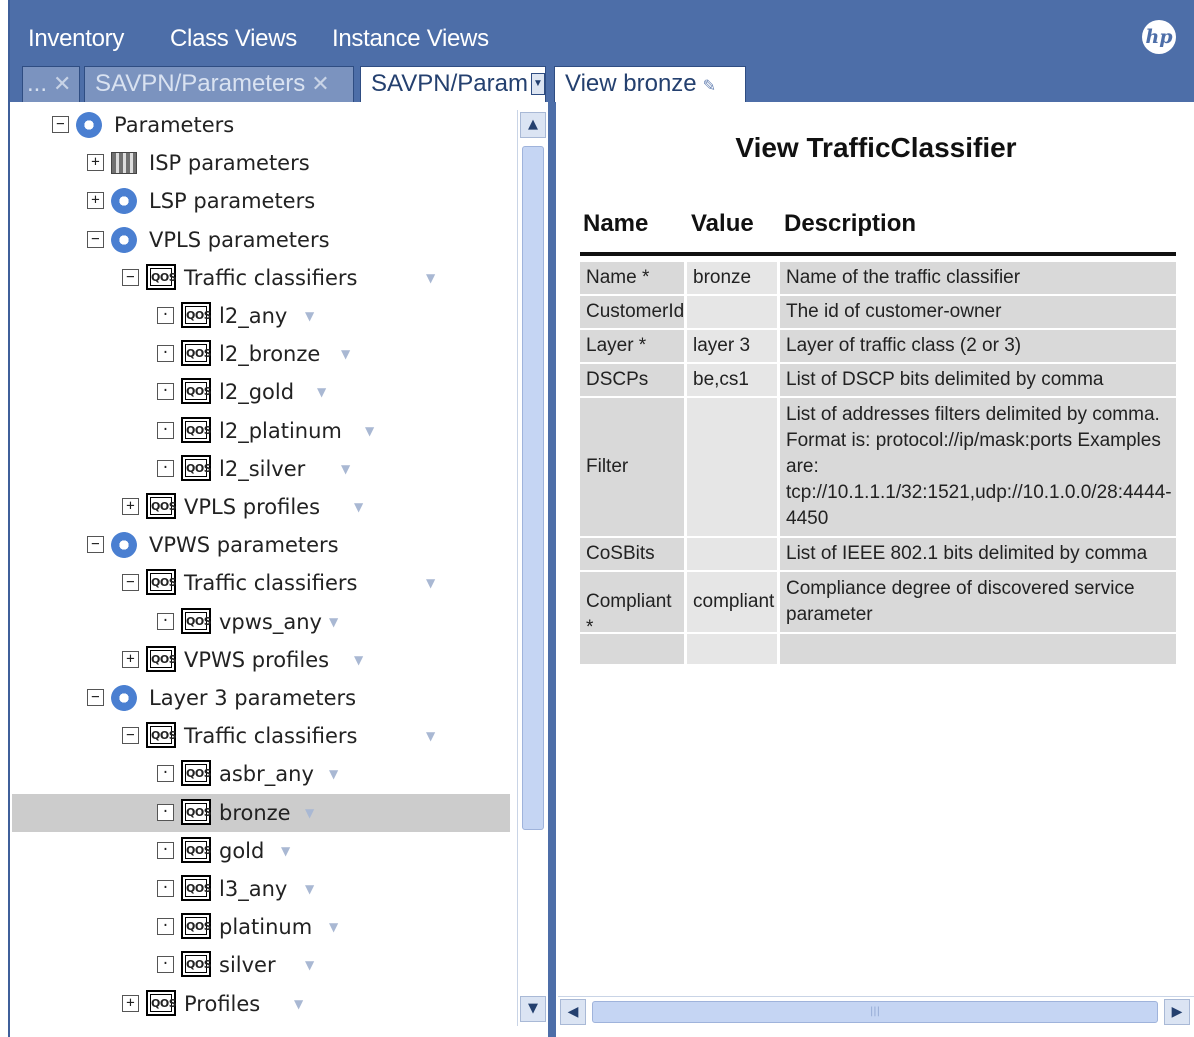  What do you see at coordinates (261, 431) in the screenshot?
I see `tree-node: · QOS l2_platinum ▼` at bounding box center [261, 431].